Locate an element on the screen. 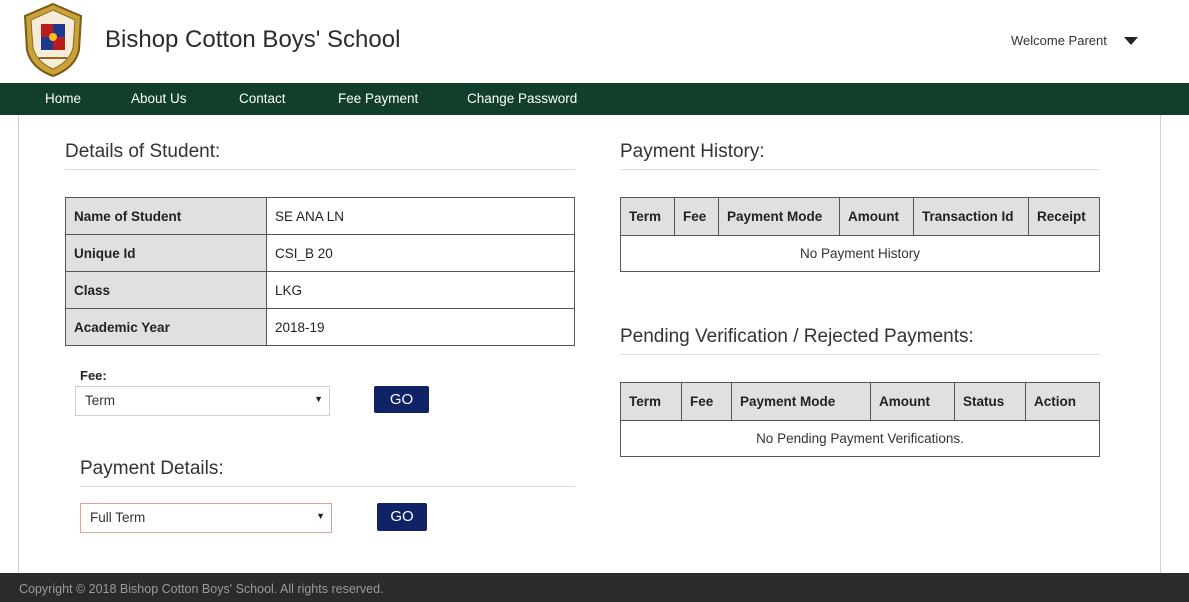 The image size is (1189, 602). chevron-down-icon is located at coordinates (1131, 41).